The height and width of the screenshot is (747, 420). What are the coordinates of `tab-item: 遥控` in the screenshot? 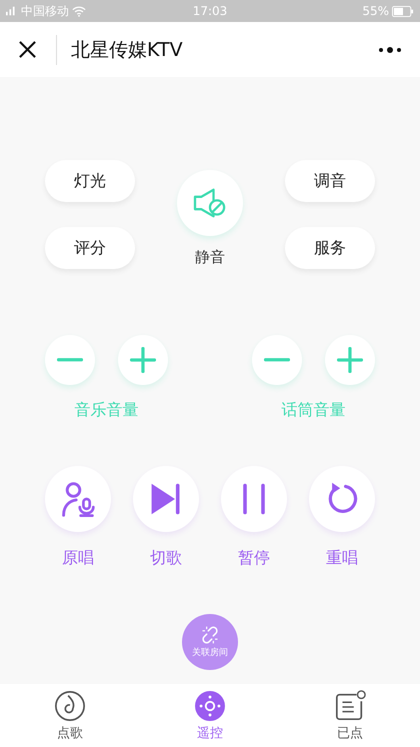 It's located at (210, 716).